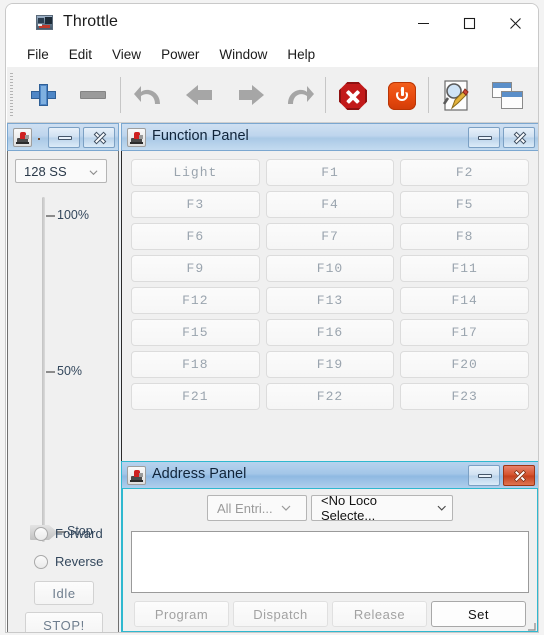 The width and height of the screenshot is (544, 635). I want to click on slider-track, so click(43, 369).